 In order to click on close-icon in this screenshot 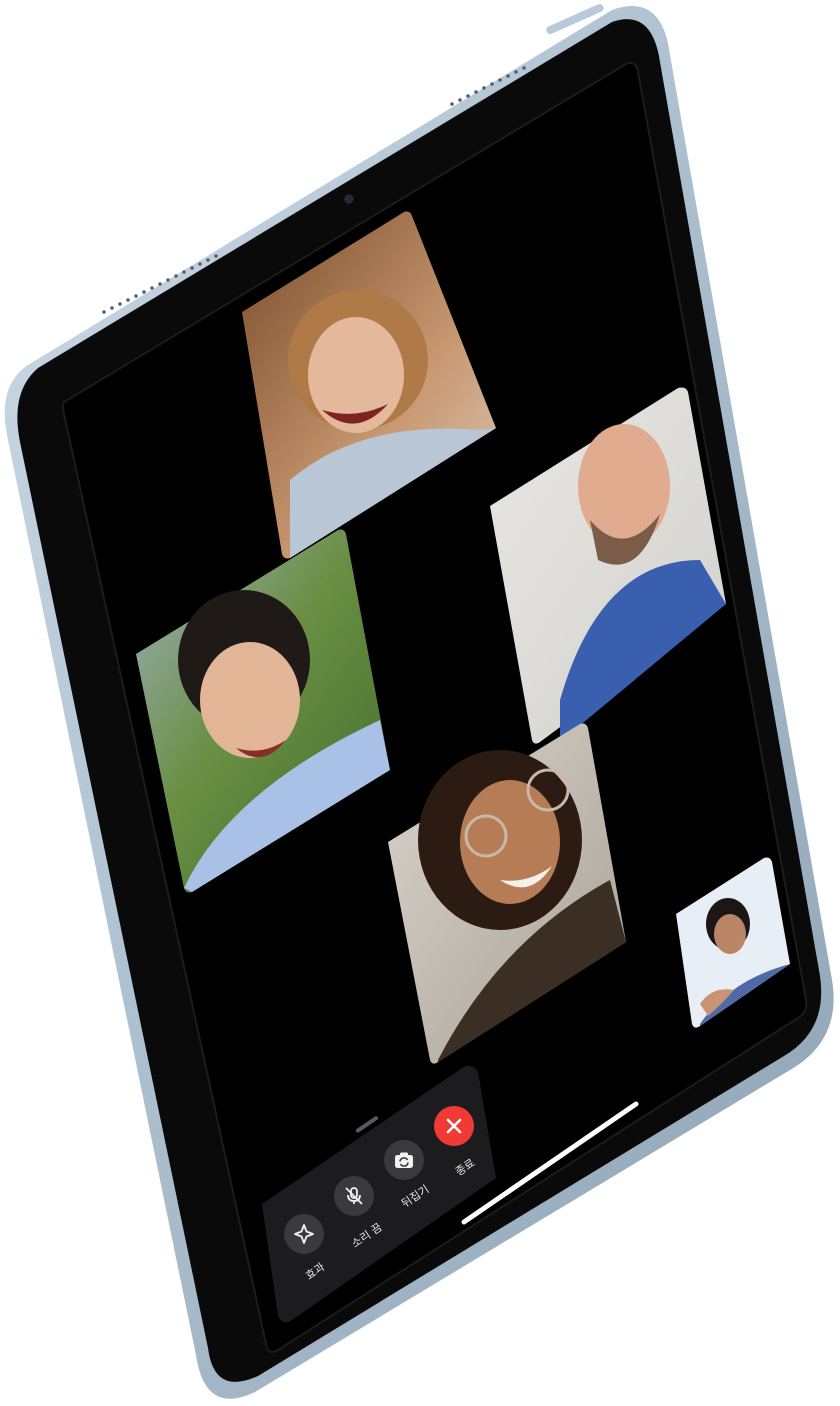, I will do `click(454, 1126)`.